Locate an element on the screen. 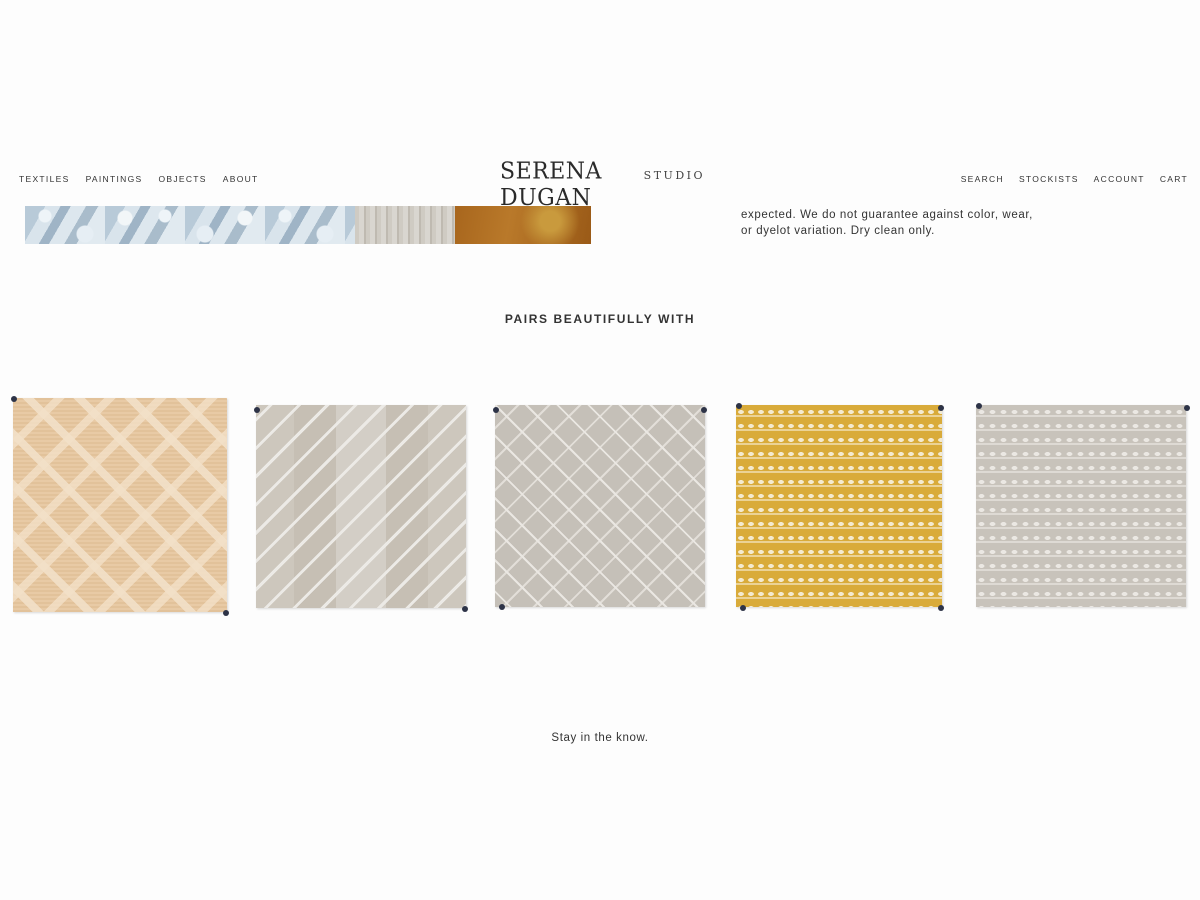  product-thumbnail-painting is located at coordinates (523, 225).